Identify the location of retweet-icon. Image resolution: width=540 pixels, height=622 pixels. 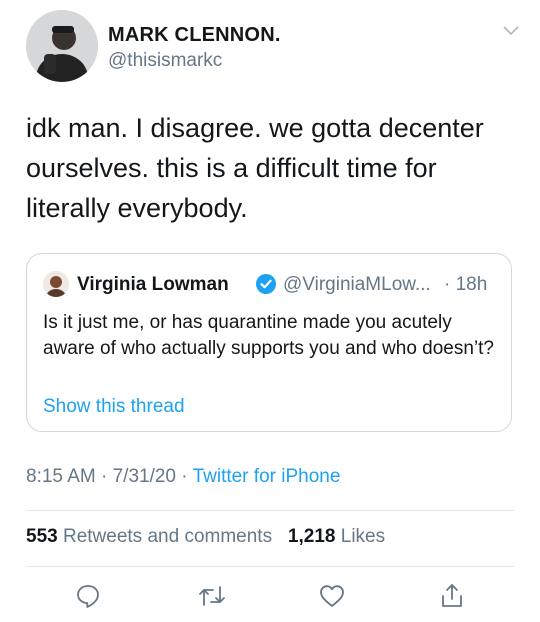
(212, 596).